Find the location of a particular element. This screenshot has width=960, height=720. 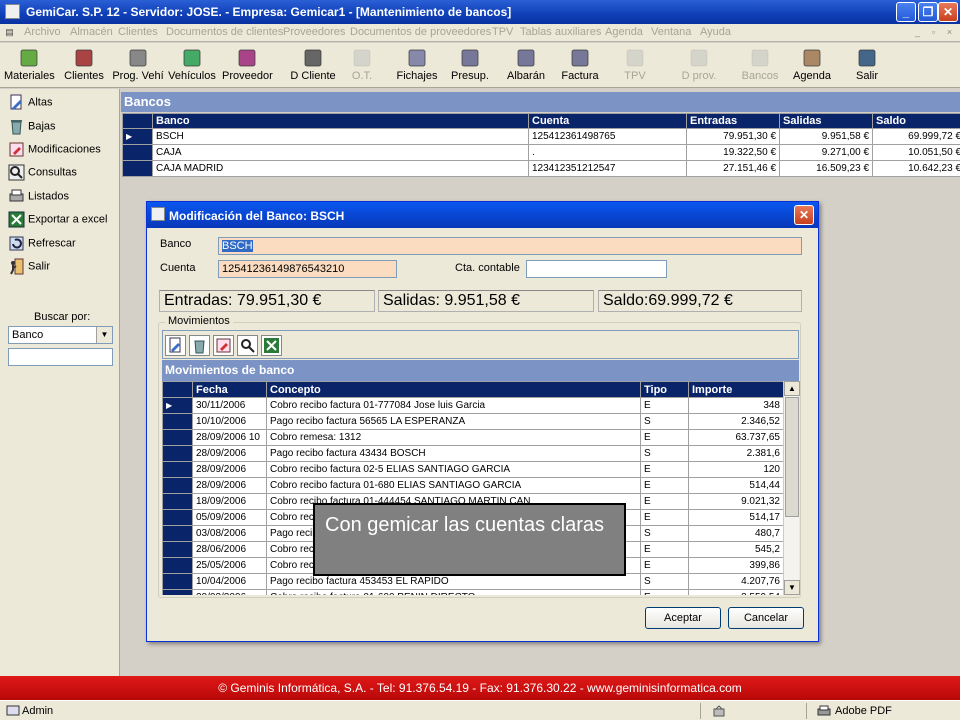

action-modificaciones: Modificaciones is located at coordinates (54, 151).